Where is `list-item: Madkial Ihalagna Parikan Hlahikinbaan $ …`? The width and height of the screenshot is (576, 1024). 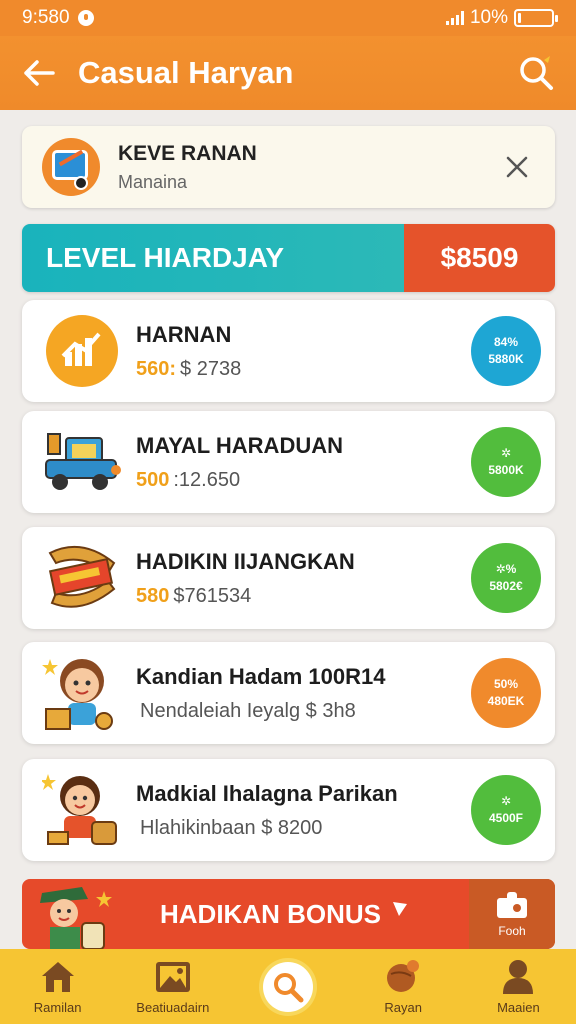 list-item: Madkial Ihalagna Parikan Hlahikinbaan $ … is located at coordinates (288, 810).